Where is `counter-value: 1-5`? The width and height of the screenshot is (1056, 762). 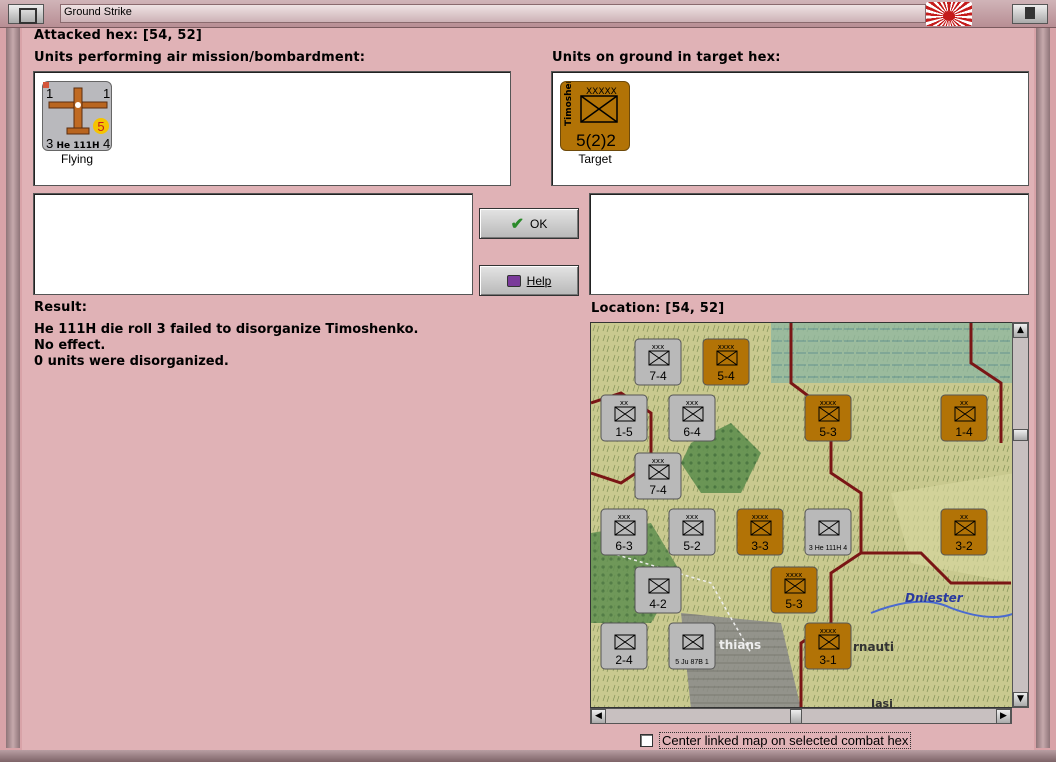 counter-value: 1-5 is located at coordinates (624, 432).